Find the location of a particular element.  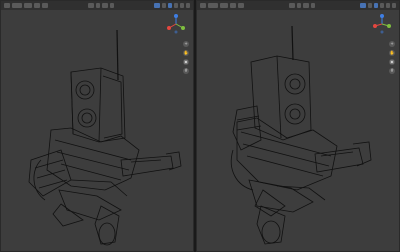

viewport-header-left is located at coordinates (97, 5).